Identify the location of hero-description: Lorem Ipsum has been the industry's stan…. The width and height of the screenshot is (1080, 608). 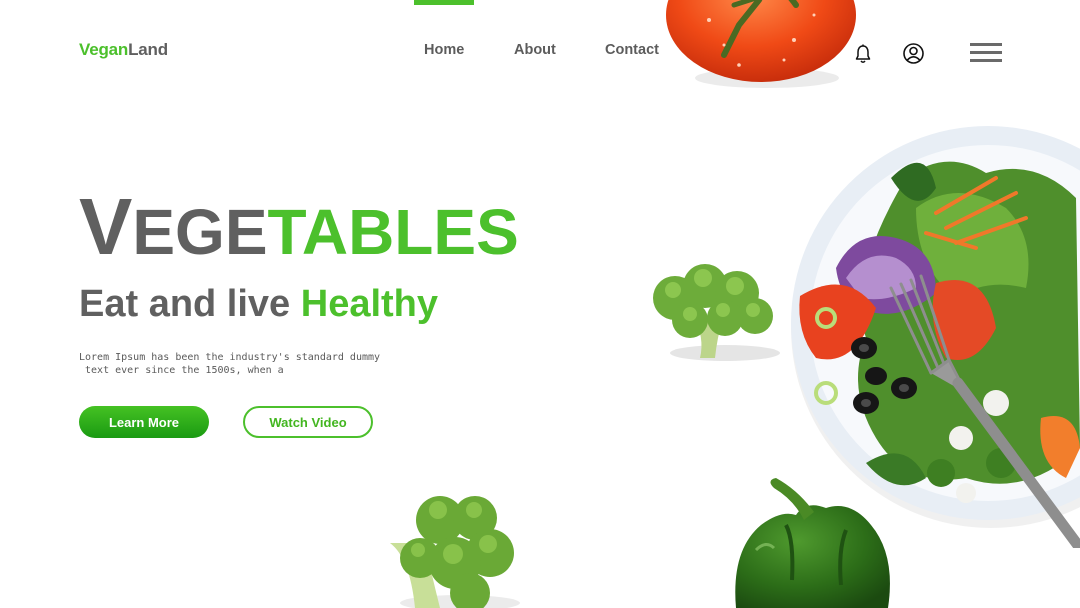
(230, 364).